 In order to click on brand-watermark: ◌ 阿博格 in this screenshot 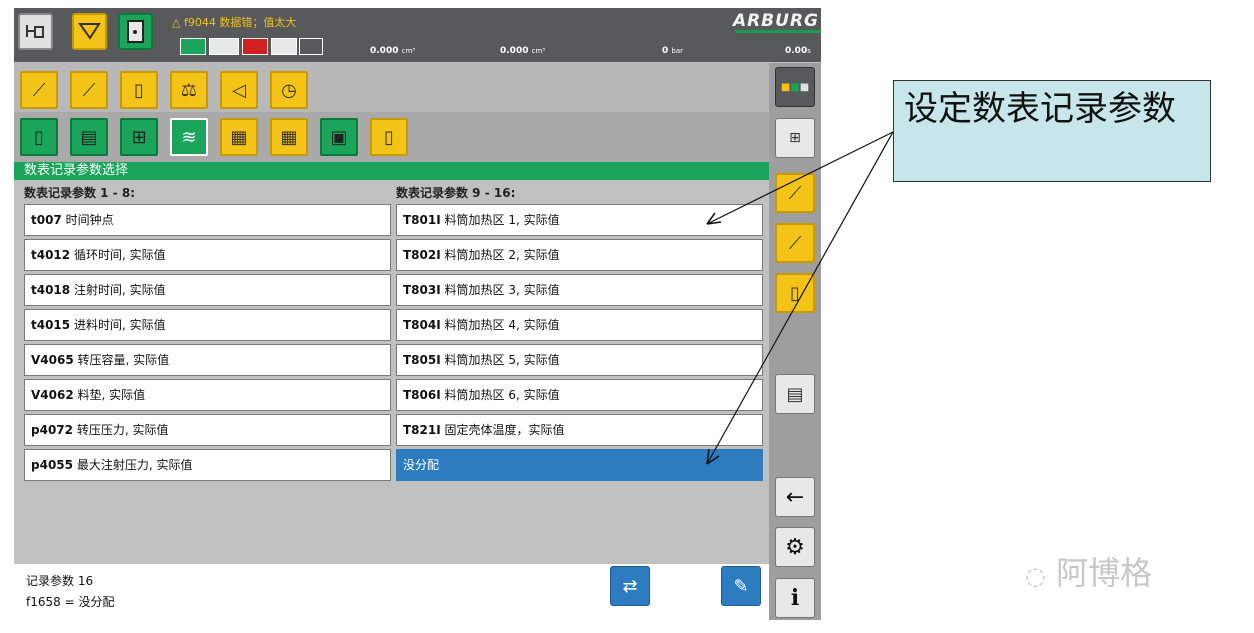, I will do `click(1089, 573)`.